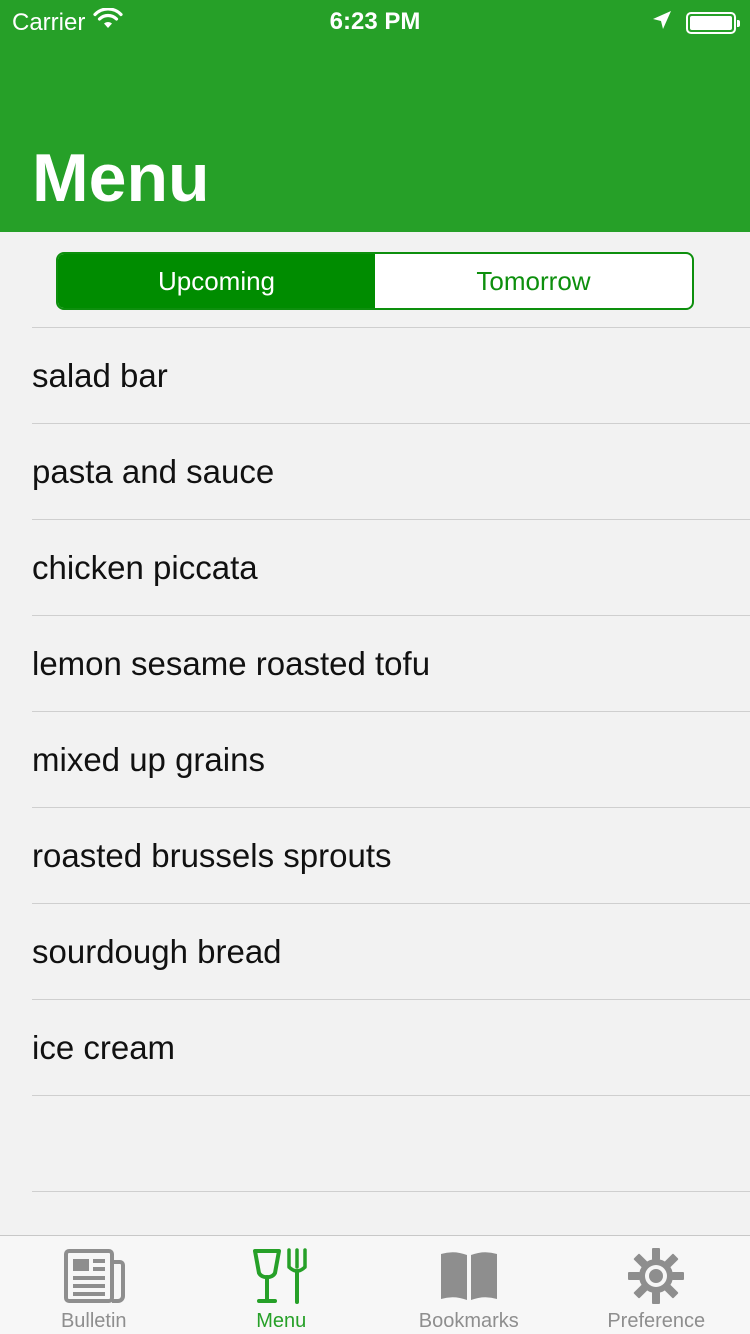 This screenshot has width=750, height=1334. I want to click on status-bar: Carrier 6:23 PM, so click(375, 20).